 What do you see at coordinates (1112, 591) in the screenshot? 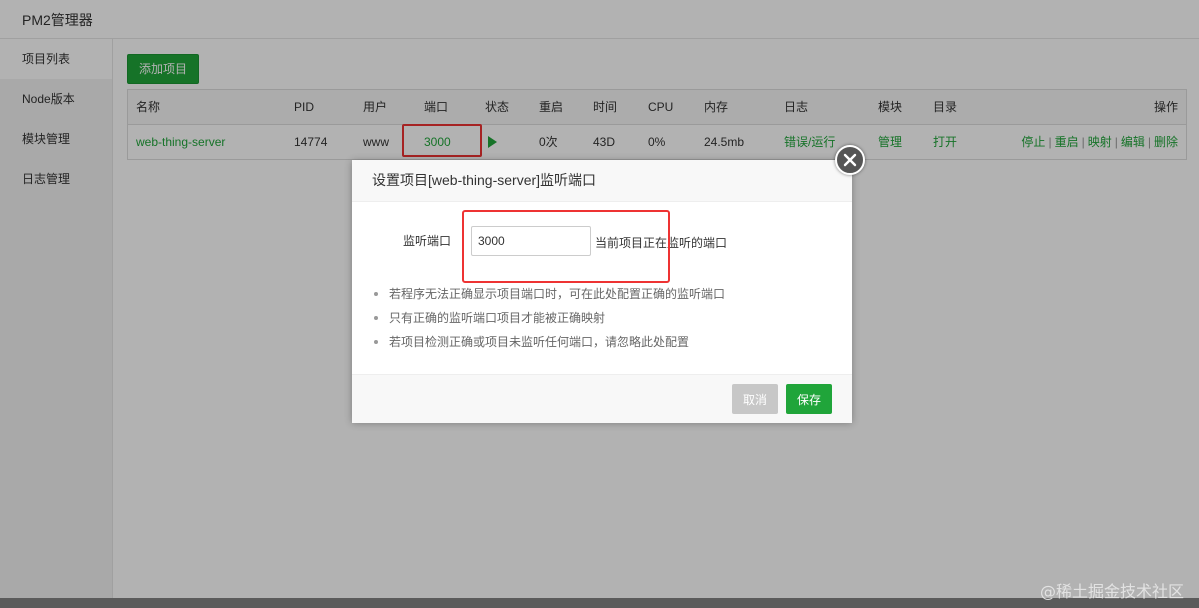
I see `watermark: @稀土掘金技术社区` at bounding box center [1112, 591].